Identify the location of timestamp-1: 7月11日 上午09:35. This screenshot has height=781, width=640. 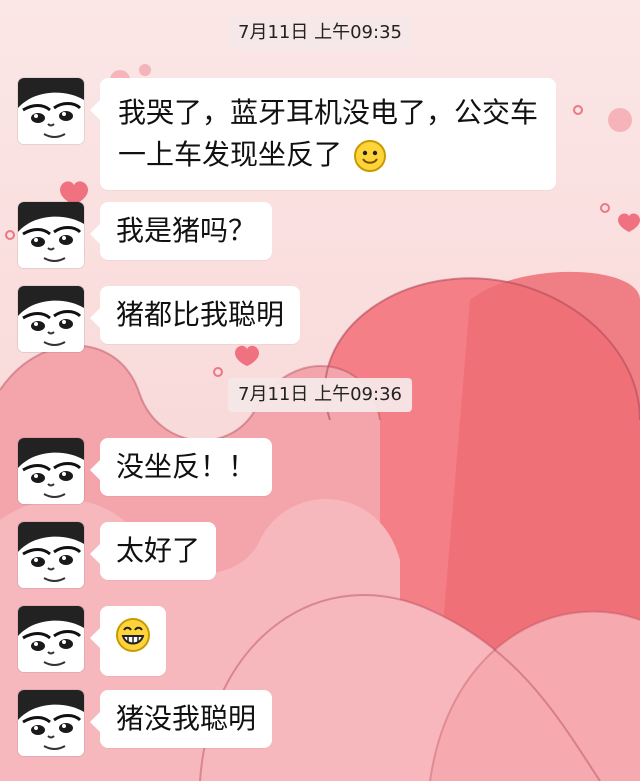
(320, 33).